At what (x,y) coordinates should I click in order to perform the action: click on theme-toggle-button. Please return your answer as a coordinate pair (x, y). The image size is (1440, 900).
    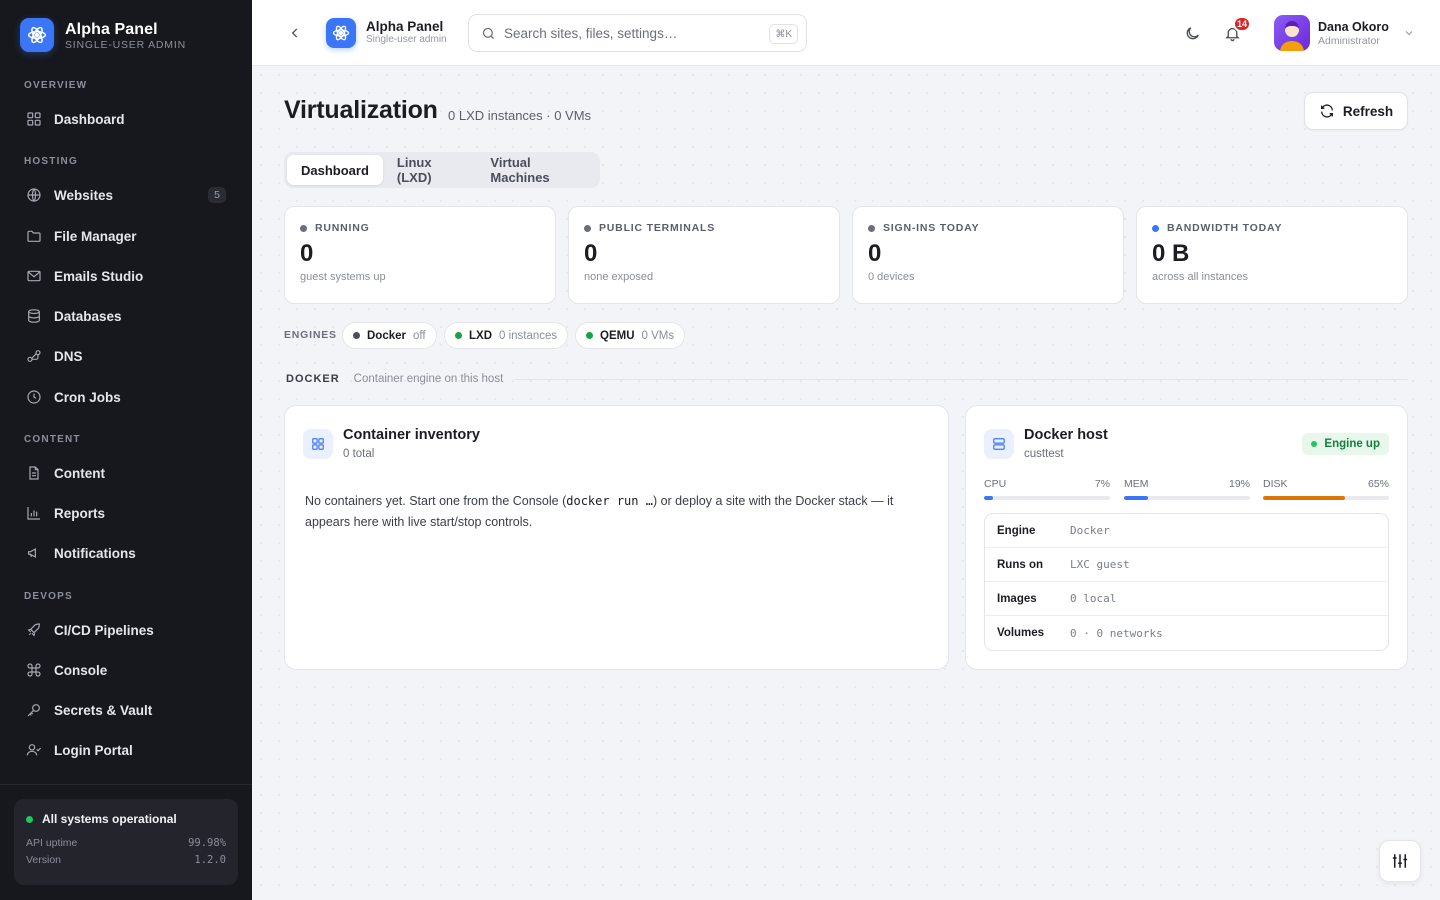
    Looking at the image, I should click on (1192, 33).